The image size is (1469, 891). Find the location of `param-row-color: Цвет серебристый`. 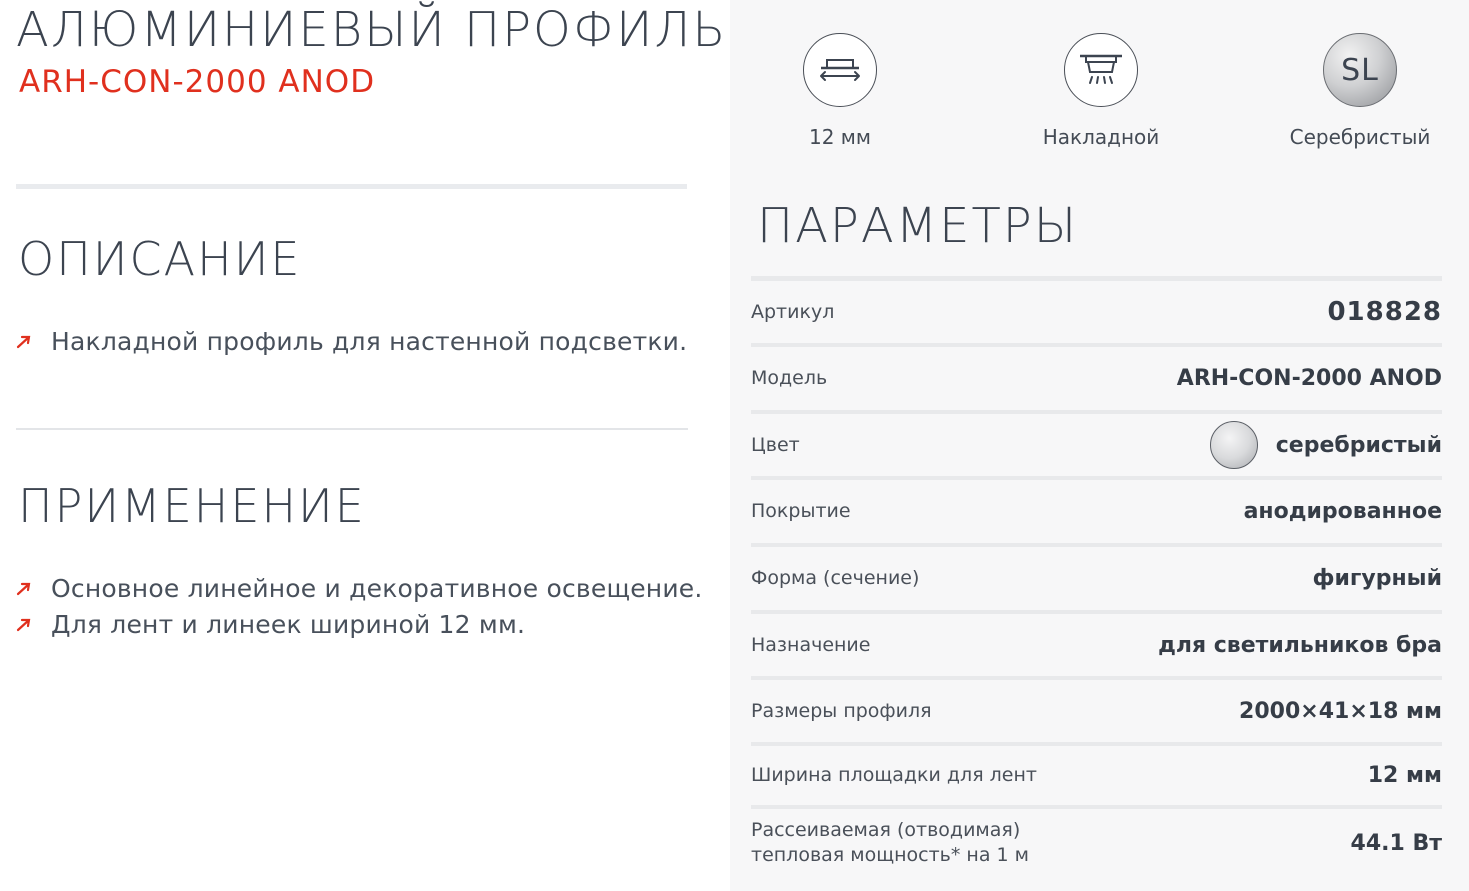

param-row-color: Цвет серебристый is located at coordinates (1096, 447).